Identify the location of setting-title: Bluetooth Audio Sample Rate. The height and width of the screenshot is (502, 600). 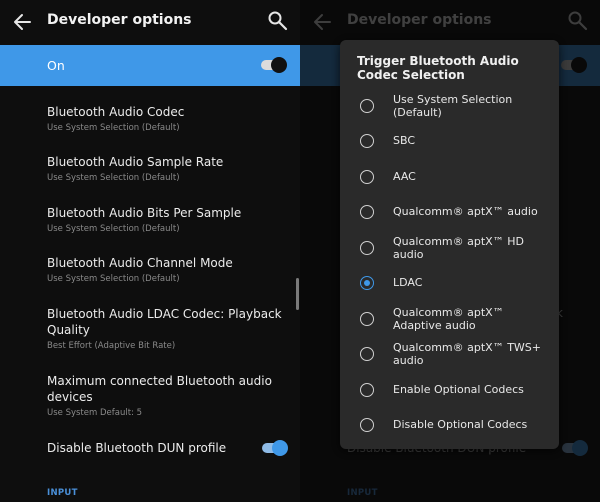
(135, 162).